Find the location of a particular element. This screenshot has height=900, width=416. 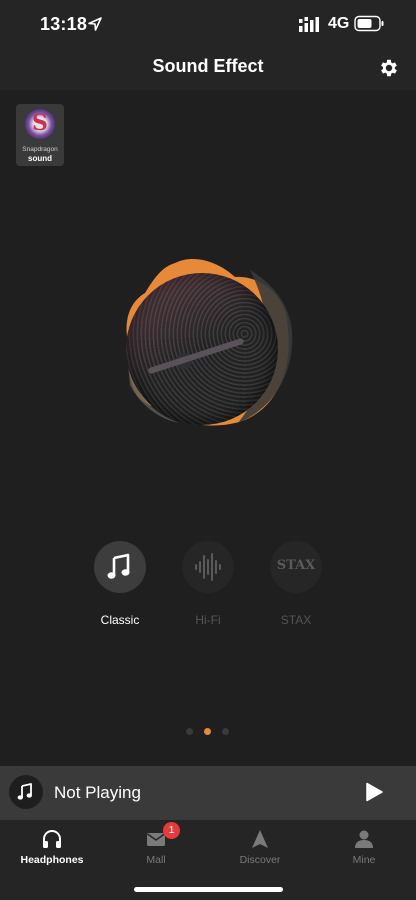

tab-label: Discover is located at coordinates (260, 860).